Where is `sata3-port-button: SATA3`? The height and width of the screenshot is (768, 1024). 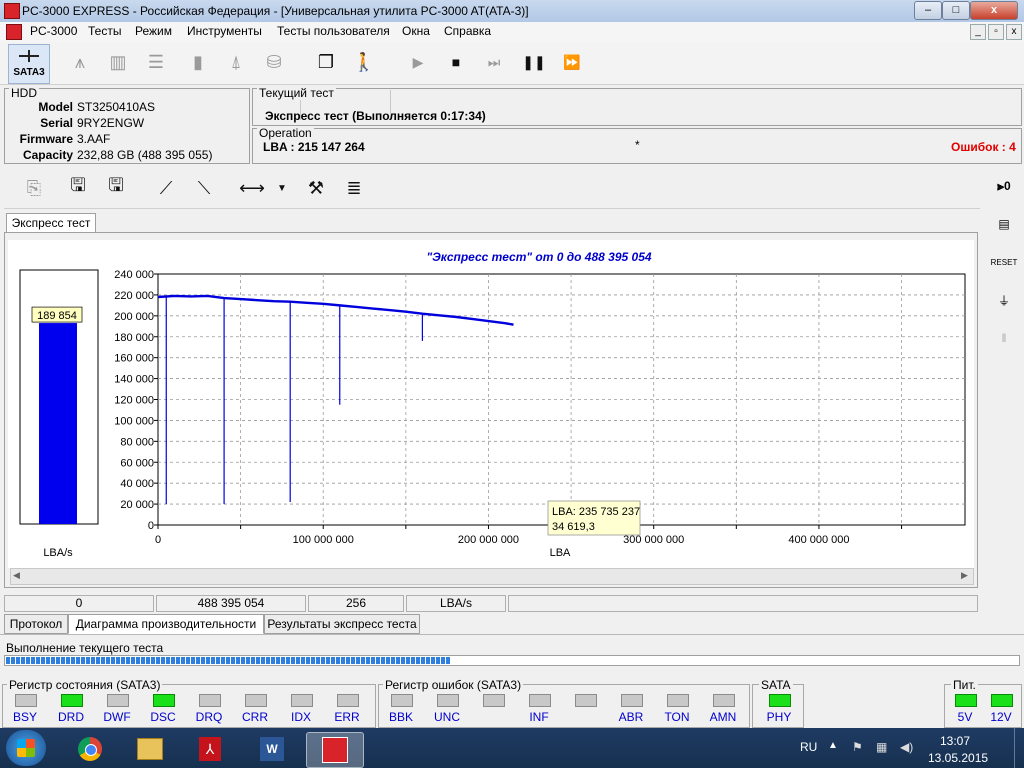 sata3-port-button: SATA3 is located at coordinates (29, 64).